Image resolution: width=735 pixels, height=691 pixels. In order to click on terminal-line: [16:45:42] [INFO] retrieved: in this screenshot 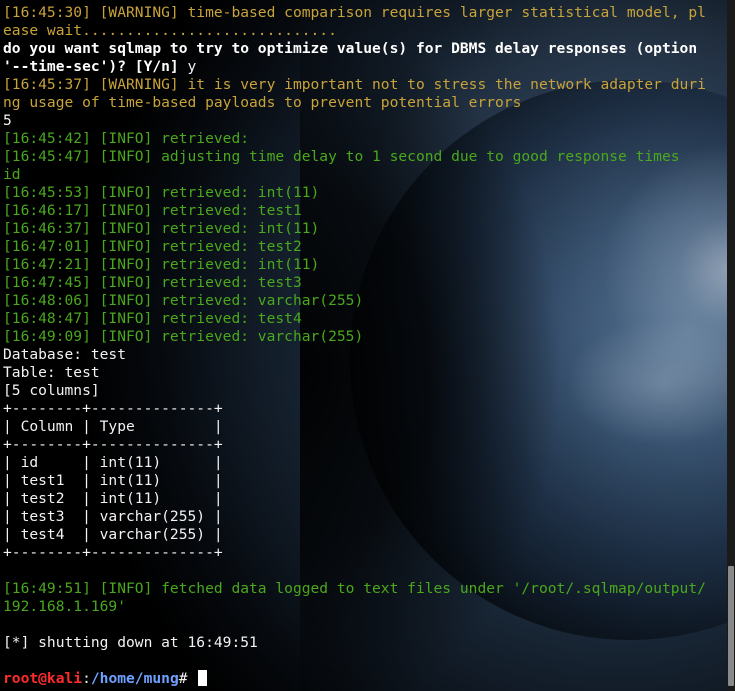, I will do `click(354, 139)`.